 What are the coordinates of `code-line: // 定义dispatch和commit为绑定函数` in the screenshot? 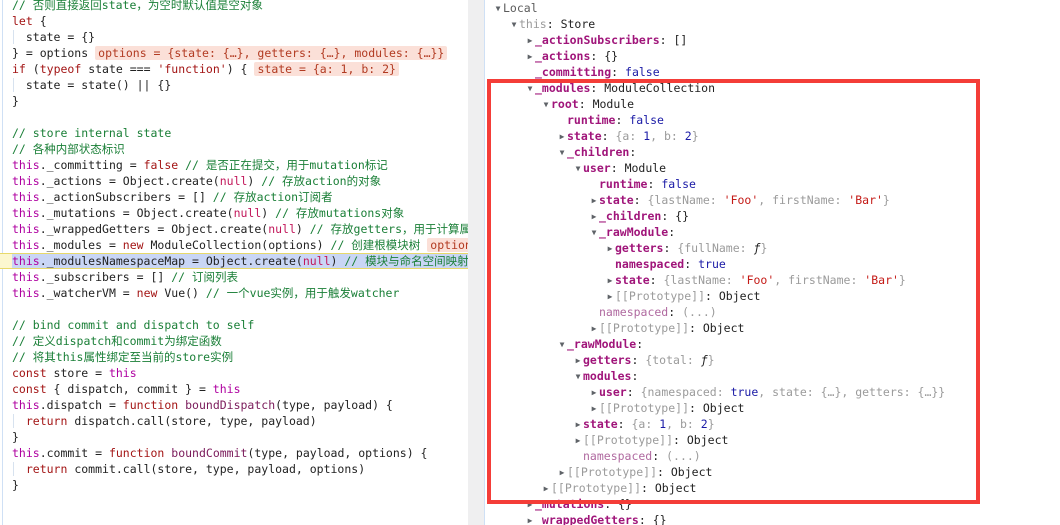 It's located at (234, 341).